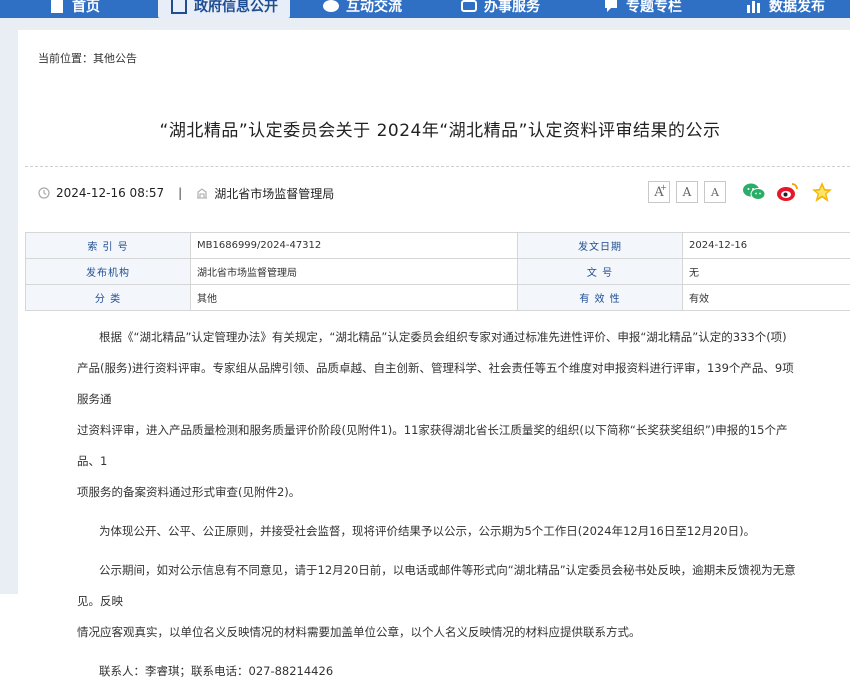  I want to click on table-row: 发布机构 湖北省市场监督管理局 文 号 无, so click(438, 272).